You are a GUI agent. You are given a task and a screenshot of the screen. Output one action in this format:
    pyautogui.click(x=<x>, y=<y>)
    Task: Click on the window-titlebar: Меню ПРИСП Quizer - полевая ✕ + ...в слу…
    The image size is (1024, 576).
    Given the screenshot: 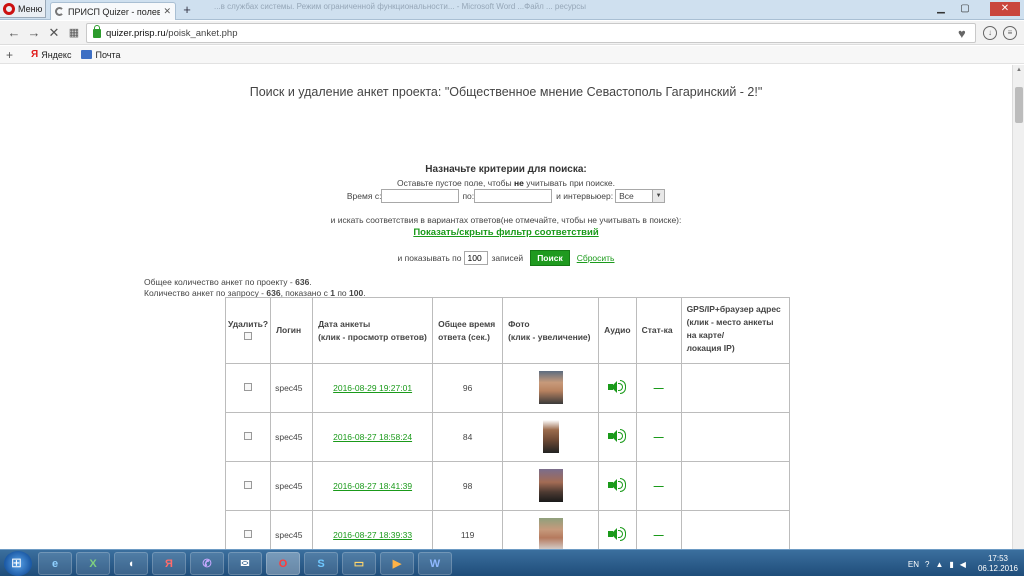 What is the action you would take?
    pyautogui.click(x=512, y=10)
    